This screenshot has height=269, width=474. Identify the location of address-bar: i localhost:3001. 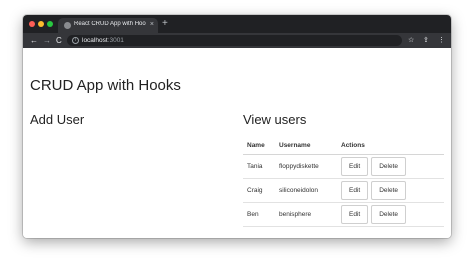
(234, 40).